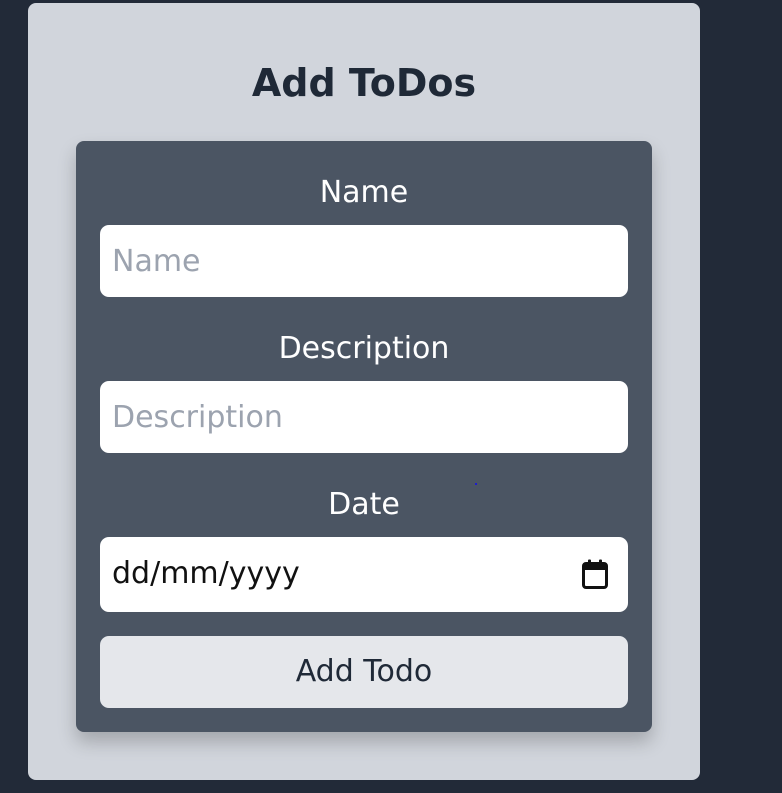 Image resolution: width=782 pixels, height=793 pixels. Describe the element at coordinates (364, 261) in the screenshot. I see `name-input` at that location.